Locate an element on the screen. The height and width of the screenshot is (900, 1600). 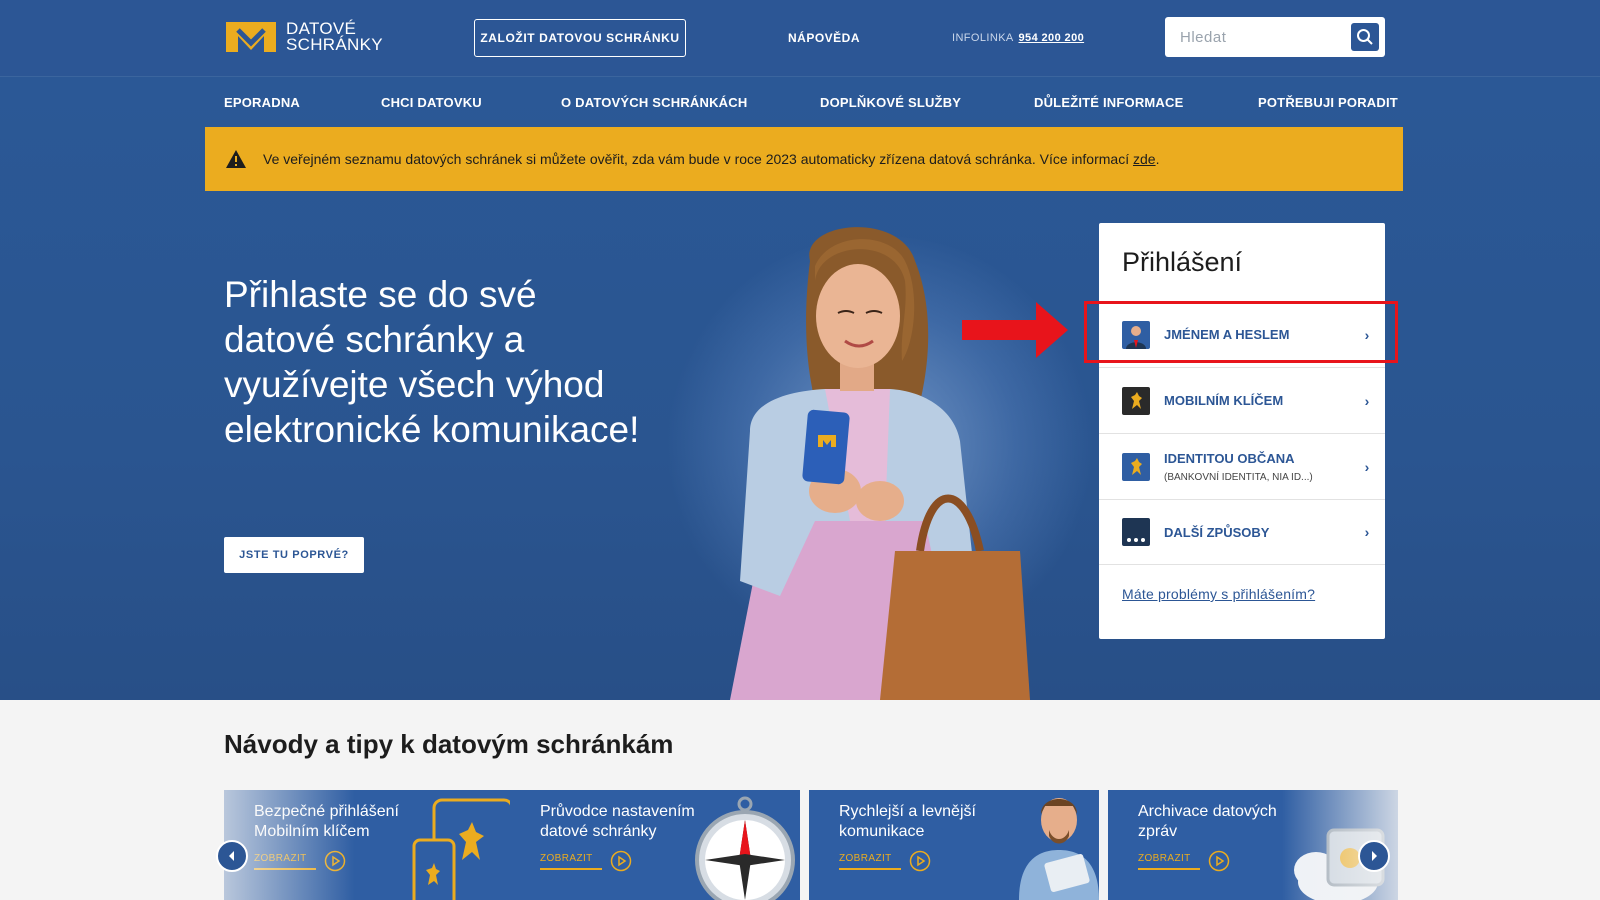
login-option-sublabel: (BANKOVNÍ IDENTITA, NIA ID...) is located at coordinates (1238, 477).